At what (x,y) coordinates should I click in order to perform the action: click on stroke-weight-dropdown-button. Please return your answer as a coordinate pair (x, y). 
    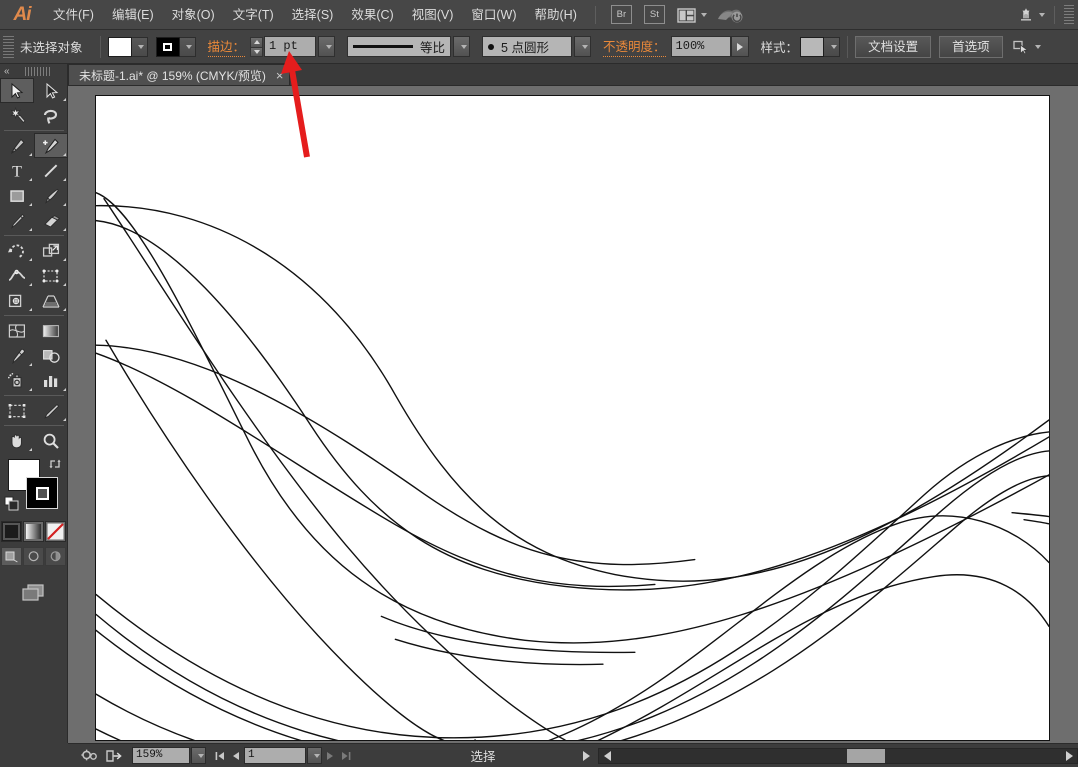
    Looking at the image, I should click on (327, 46).